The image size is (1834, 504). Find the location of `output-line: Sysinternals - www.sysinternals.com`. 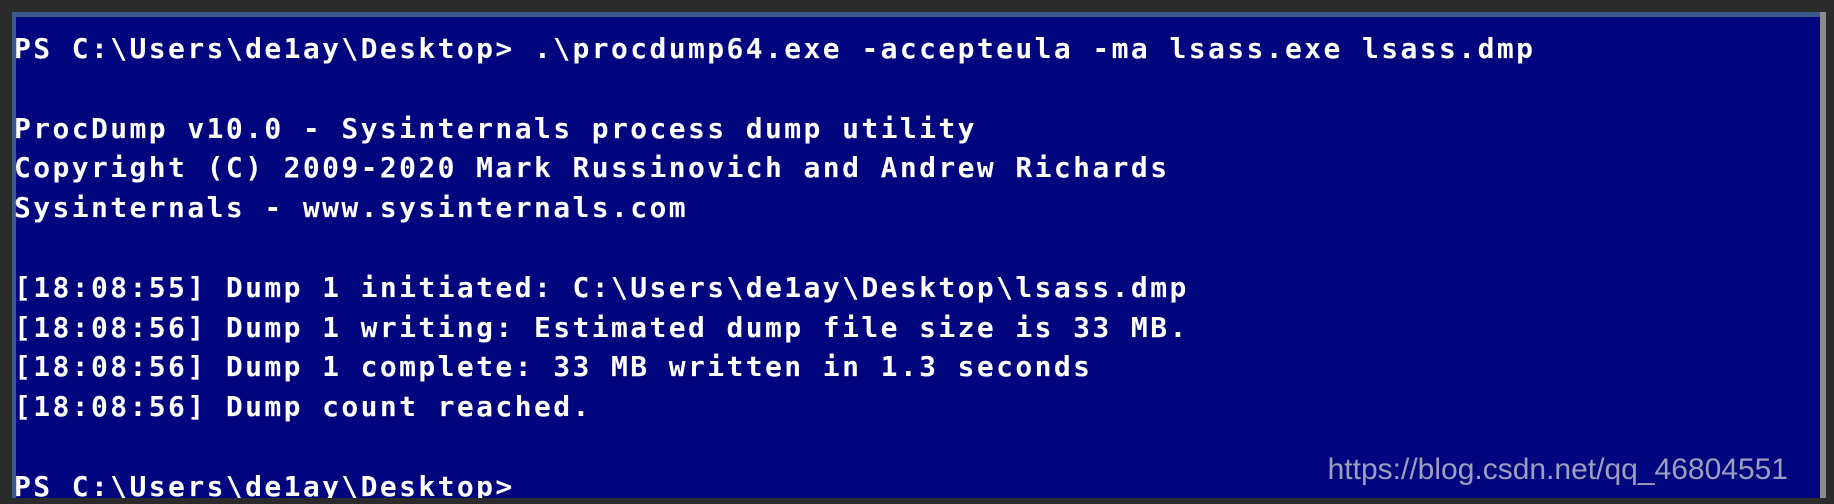

output-line: Sysinternals - www.sysinternals.com is located at coordinates (351, 208).